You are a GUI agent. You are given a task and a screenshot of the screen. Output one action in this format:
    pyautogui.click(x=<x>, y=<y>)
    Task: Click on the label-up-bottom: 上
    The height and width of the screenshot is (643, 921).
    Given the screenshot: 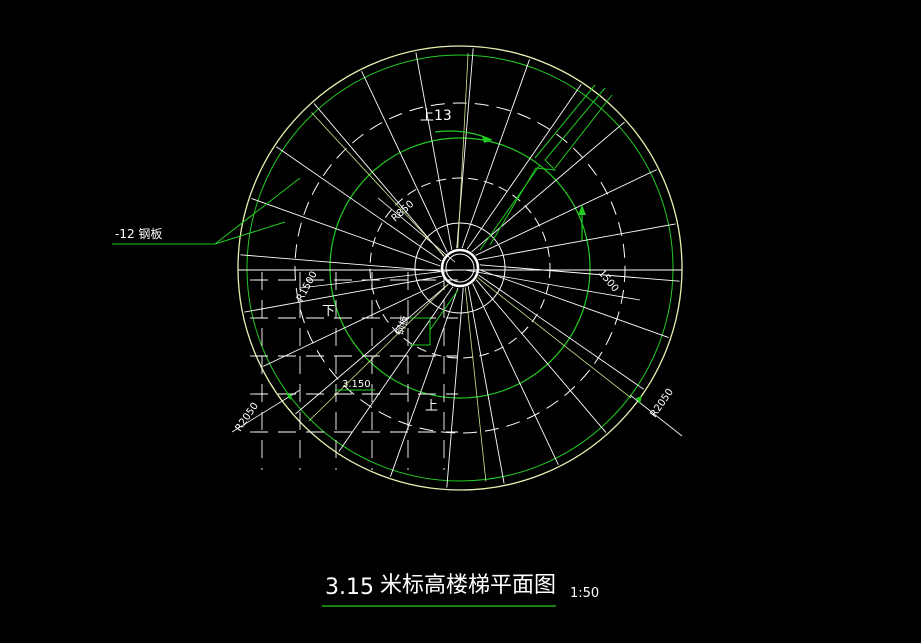 What is the action you would take?
    pyautogui.click(x=431, y=406)
    